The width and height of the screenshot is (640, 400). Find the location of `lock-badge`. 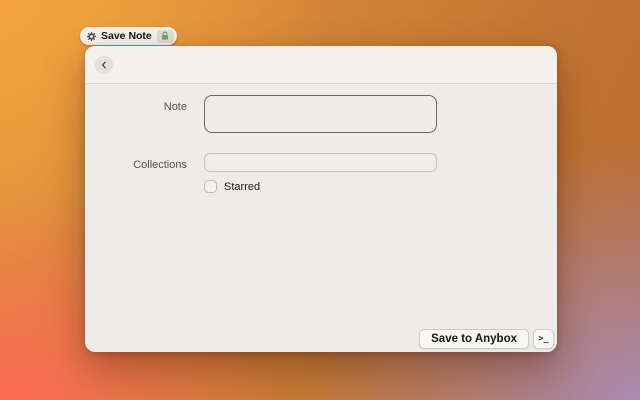

lock-badge is located at coordinates (165, 36).